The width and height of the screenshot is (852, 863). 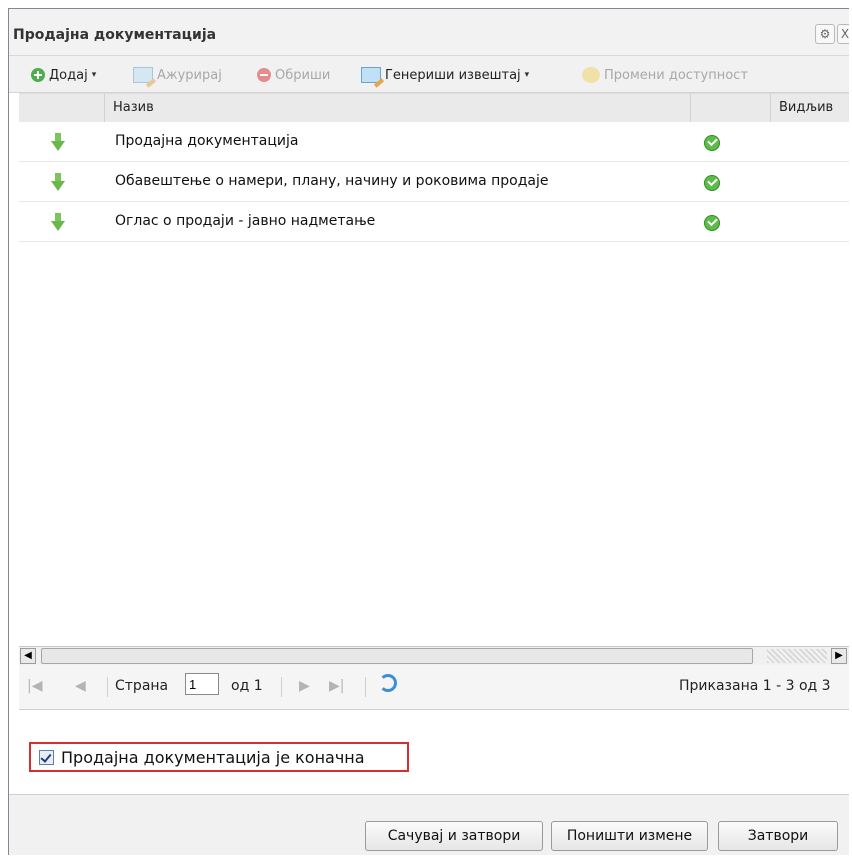 I want to click on add-button: Додај ▾, so click(x=63, y=75).